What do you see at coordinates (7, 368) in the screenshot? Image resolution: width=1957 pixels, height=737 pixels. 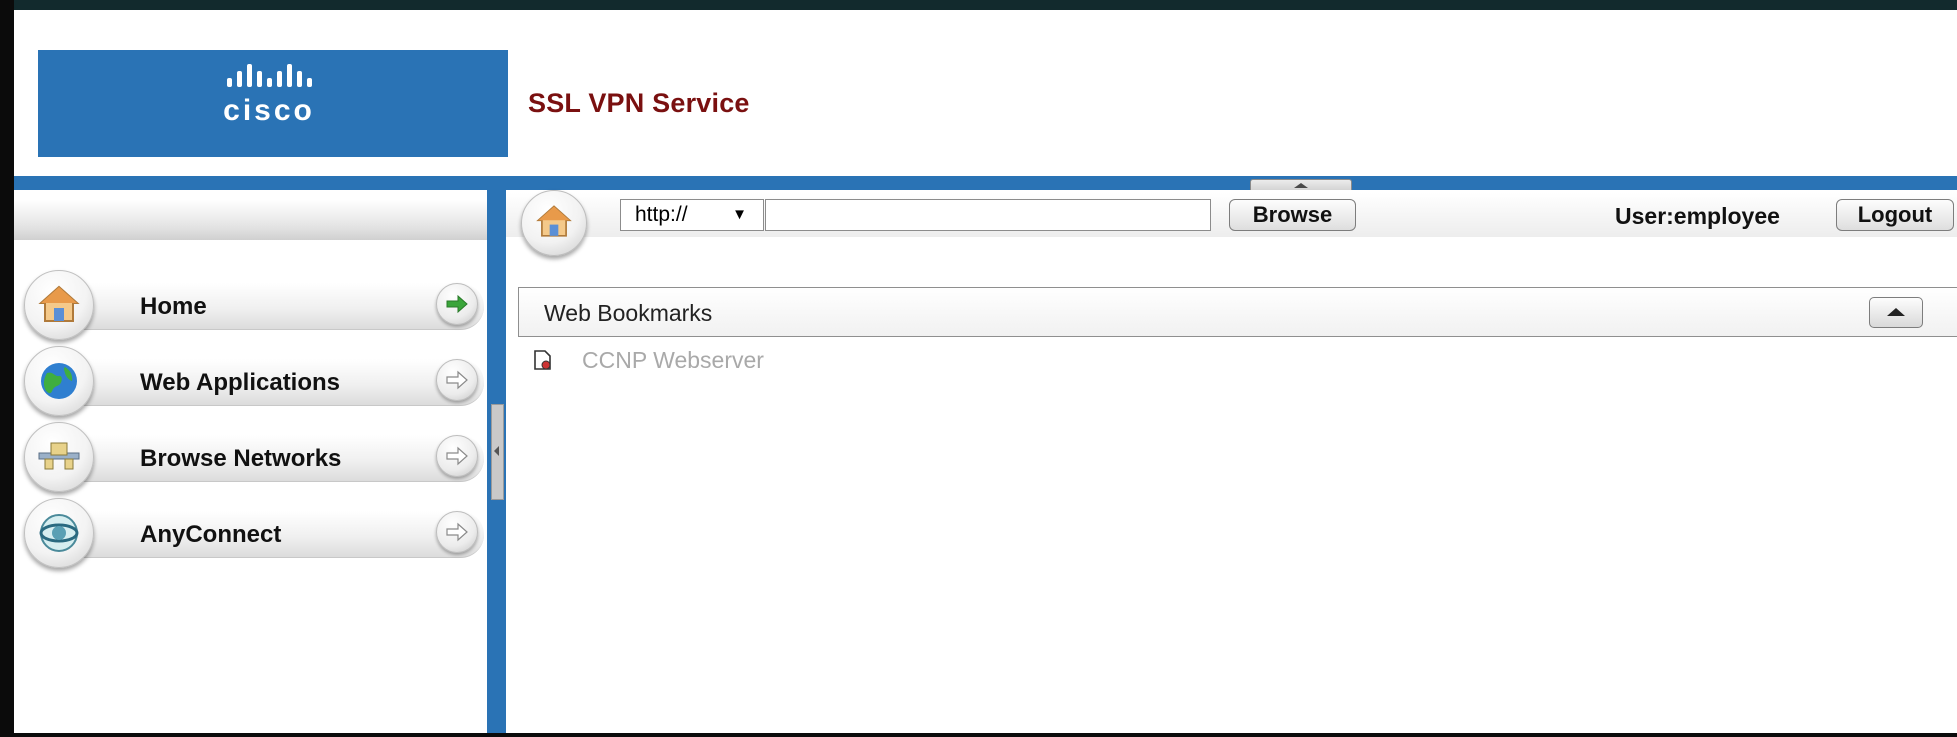 I see `window-left-border` at bounding box center [7, 368].